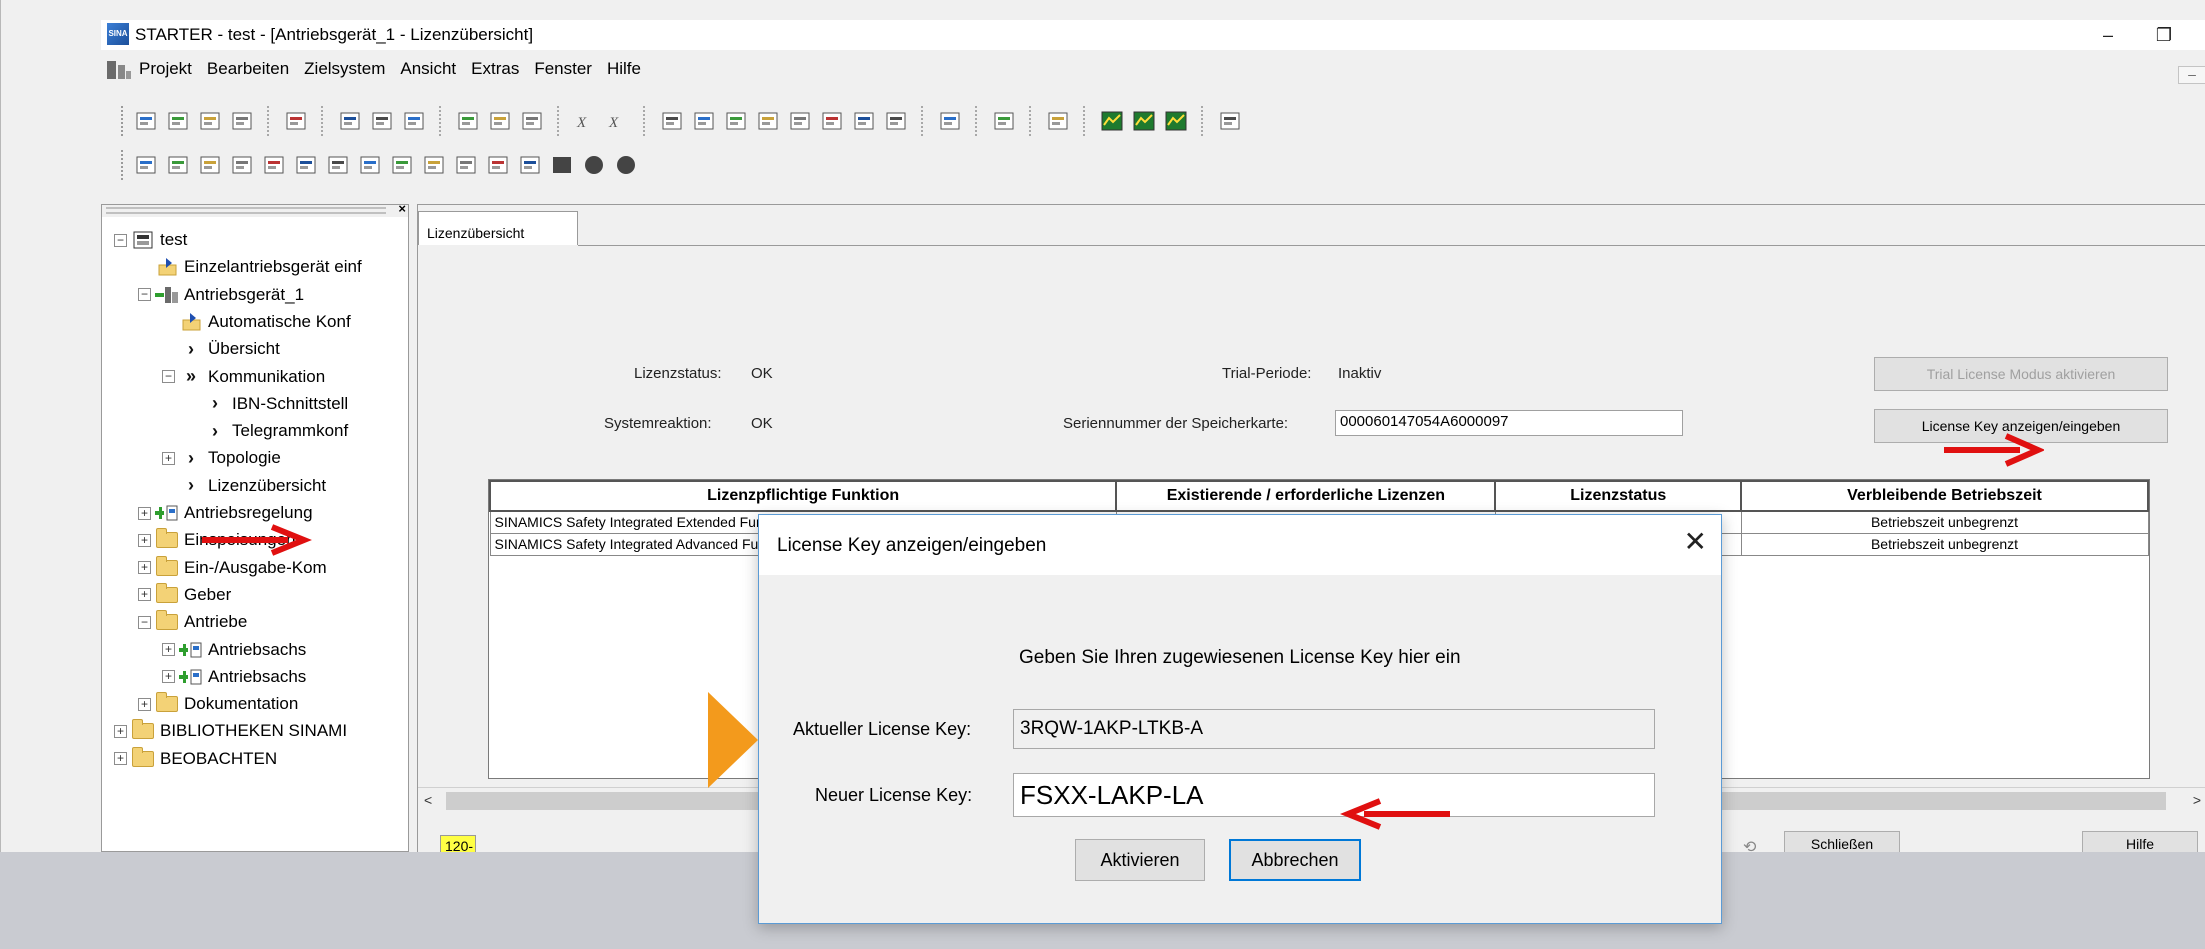  What do you see at coordinates (1058, 121) in the screenshot?
I see `control-panel-icon` at bounding box center [1058, 121].